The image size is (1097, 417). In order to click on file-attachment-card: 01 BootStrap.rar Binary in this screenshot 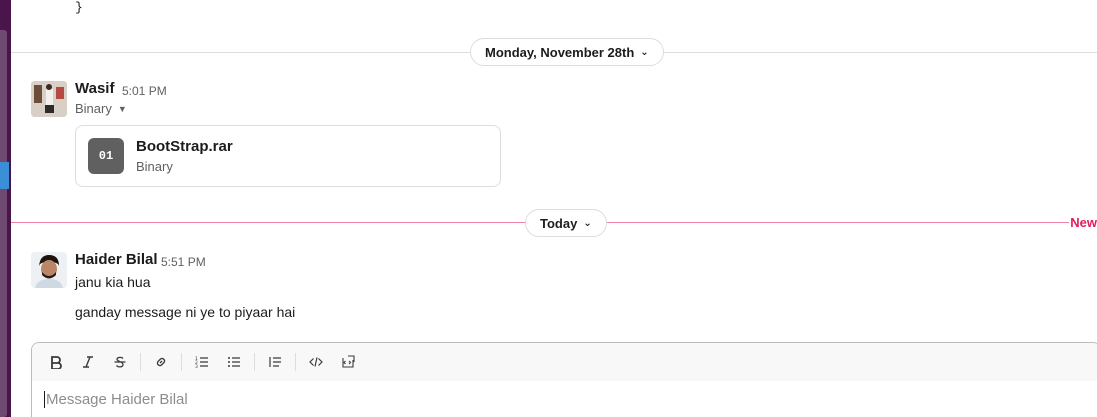, I will do `click(288, 156)`.